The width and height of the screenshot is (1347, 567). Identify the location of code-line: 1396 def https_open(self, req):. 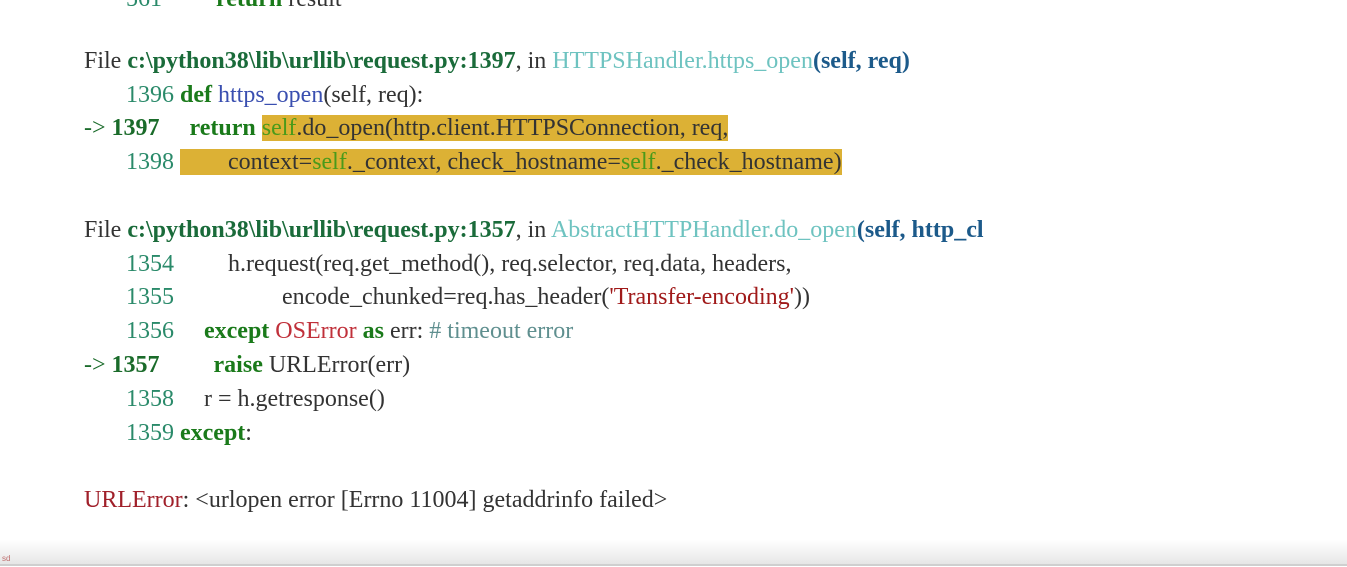
(275, 95).